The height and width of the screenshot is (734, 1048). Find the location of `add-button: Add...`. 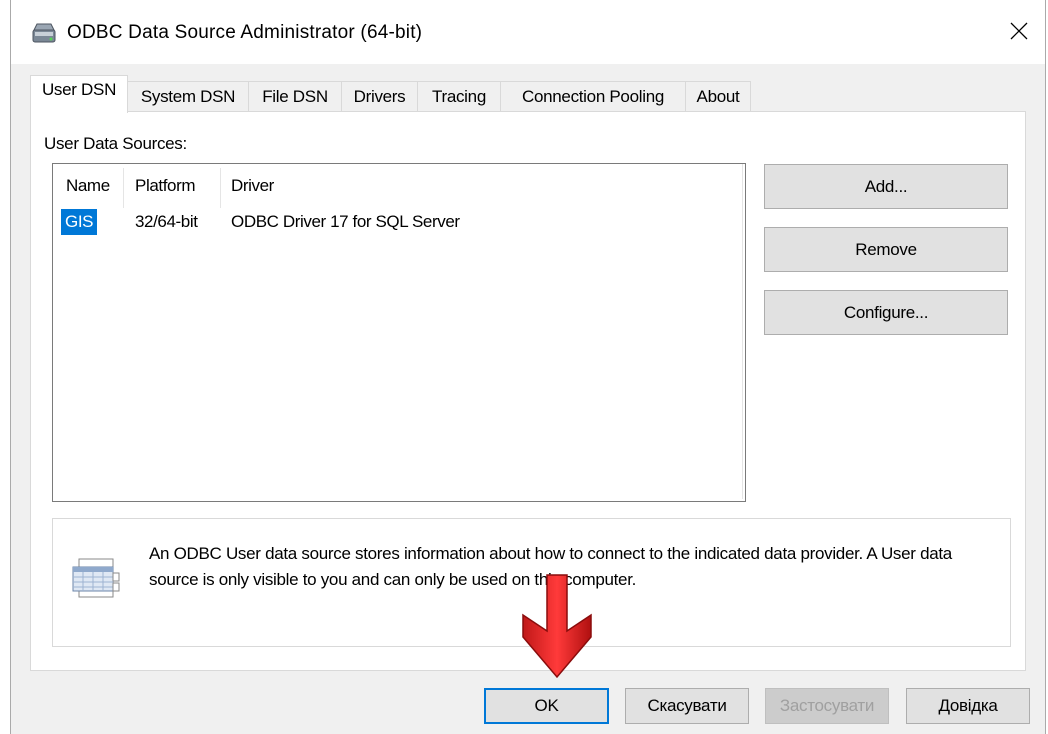

add-button: Add... is located at coordinates (886, 186).